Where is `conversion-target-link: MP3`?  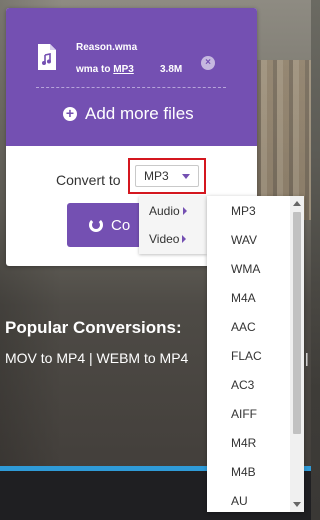 conversion-target-link: MP3 is located at coordinates (123, 69).